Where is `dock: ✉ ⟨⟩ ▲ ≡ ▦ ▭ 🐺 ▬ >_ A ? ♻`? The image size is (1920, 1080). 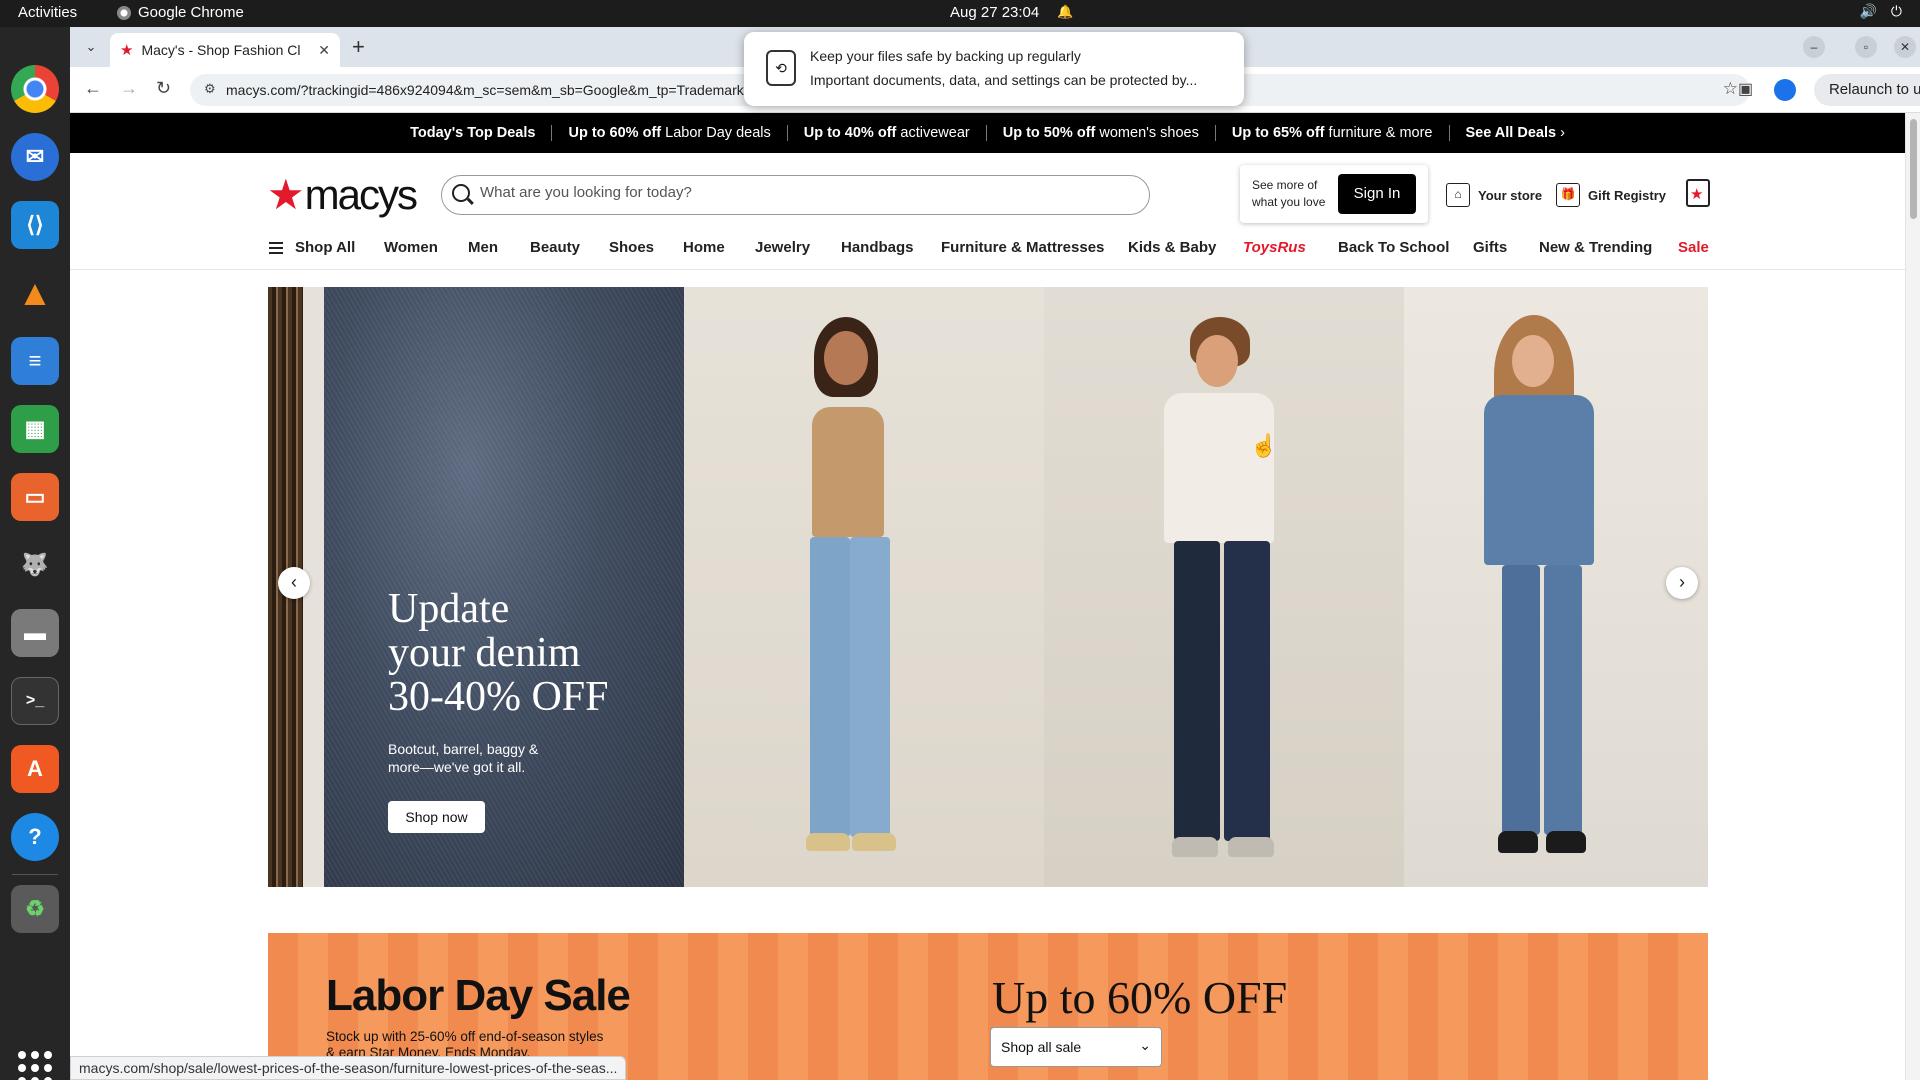 dock: ✉ ⟨⟩ ▲ ≡ ▦ ▭ 🐺 ▬ >_ A ? ♻ is located at coordinates (35, 553).